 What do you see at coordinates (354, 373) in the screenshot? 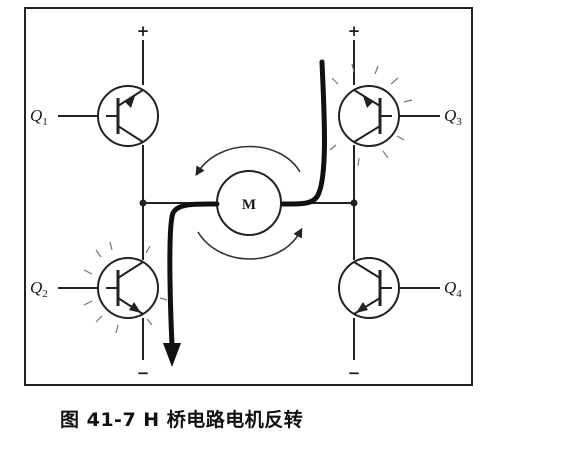
I see `minus-right: −` at bounding box center [354, 373].